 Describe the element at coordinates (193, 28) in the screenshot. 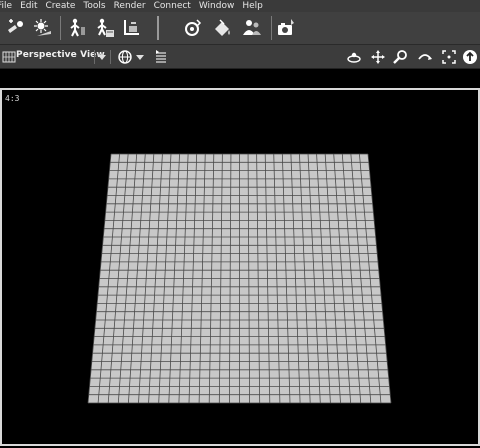

I see `refresh-render-icon` at that location.